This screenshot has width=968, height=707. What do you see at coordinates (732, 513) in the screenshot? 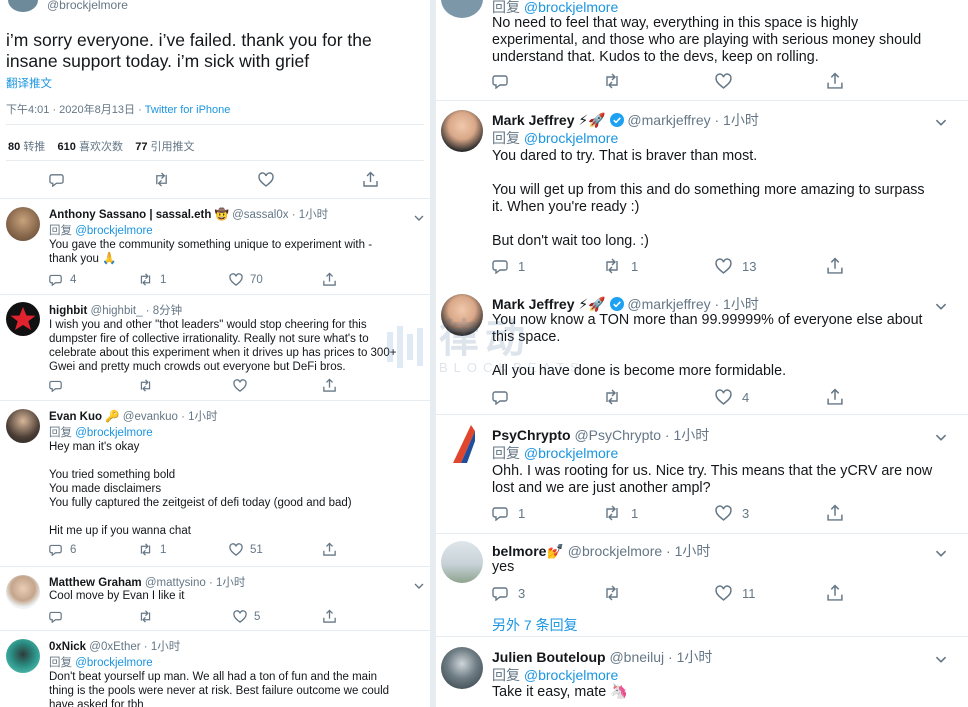
I see `like-button: 3` at bounding box center [732, 513].